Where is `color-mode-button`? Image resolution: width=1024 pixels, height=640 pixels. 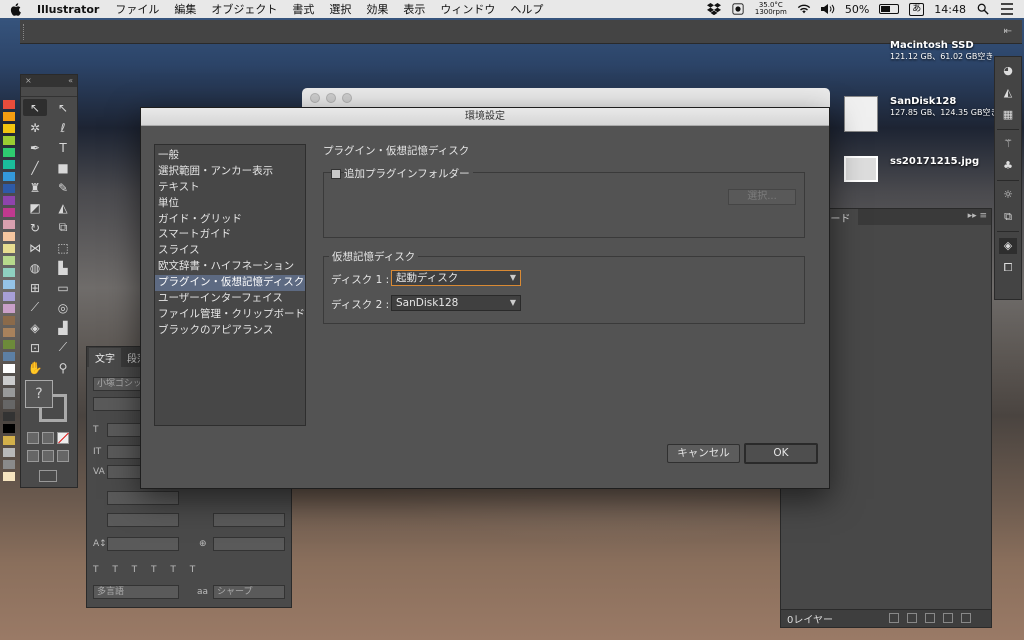 color-mode-button is located at coordinates (33, 438).